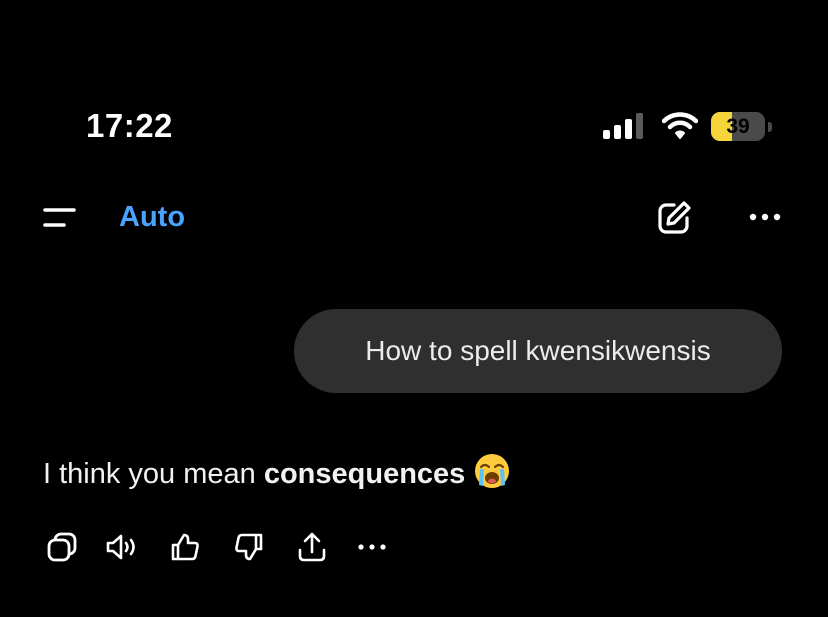 This screenshot has height=617, width=828. I want to click on read-aloud-button, so click(121, 547).